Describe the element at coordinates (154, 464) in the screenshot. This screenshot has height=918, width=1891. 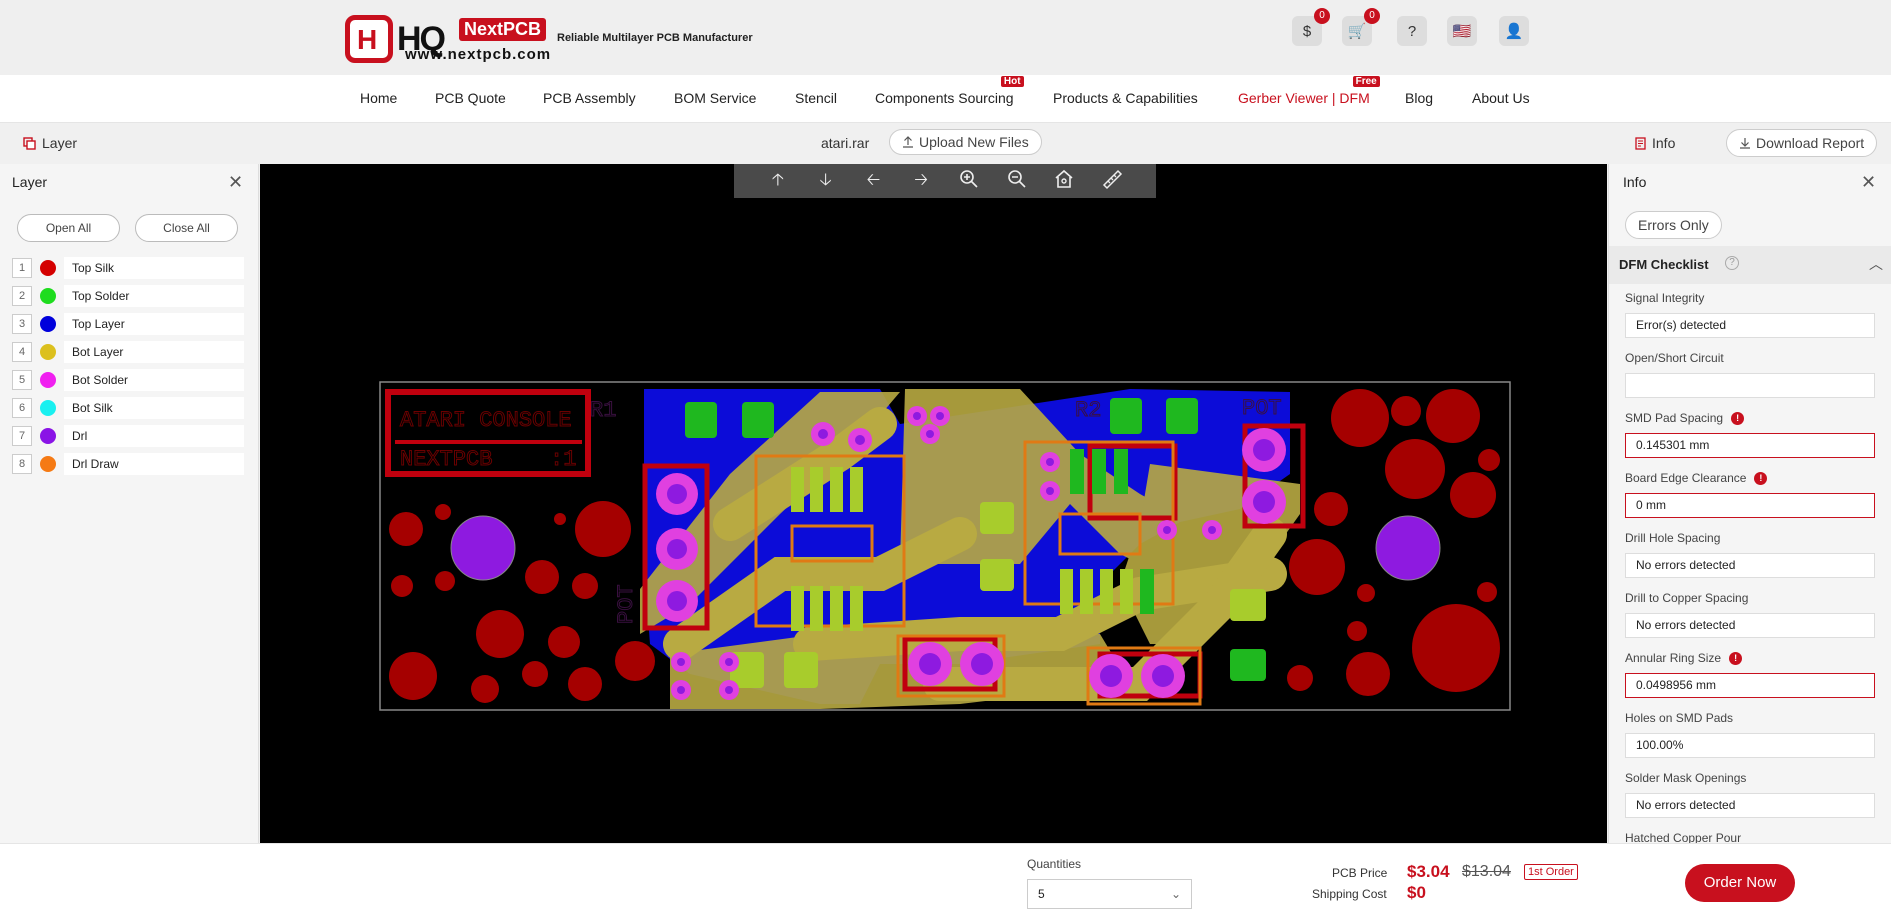
I see `layer-name: Drl Draw` at that location.